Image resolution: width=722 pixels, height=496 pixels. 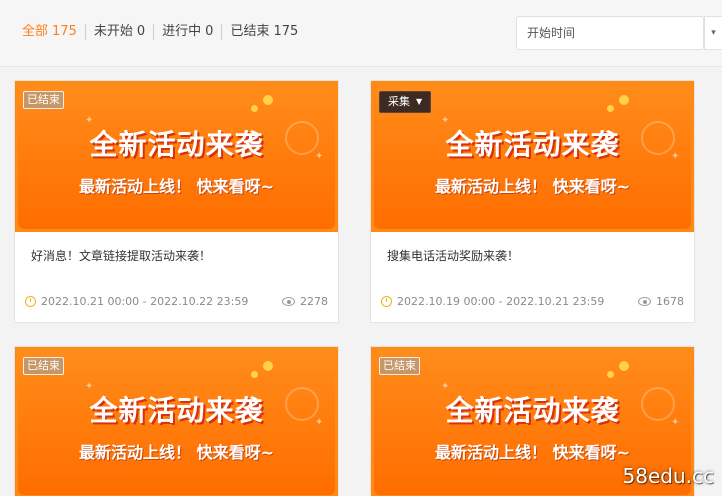 What do you see at coordinates (113, 31) in the screenshot?
I see `filter-label: 未开始` at bounding box center [113, 31].